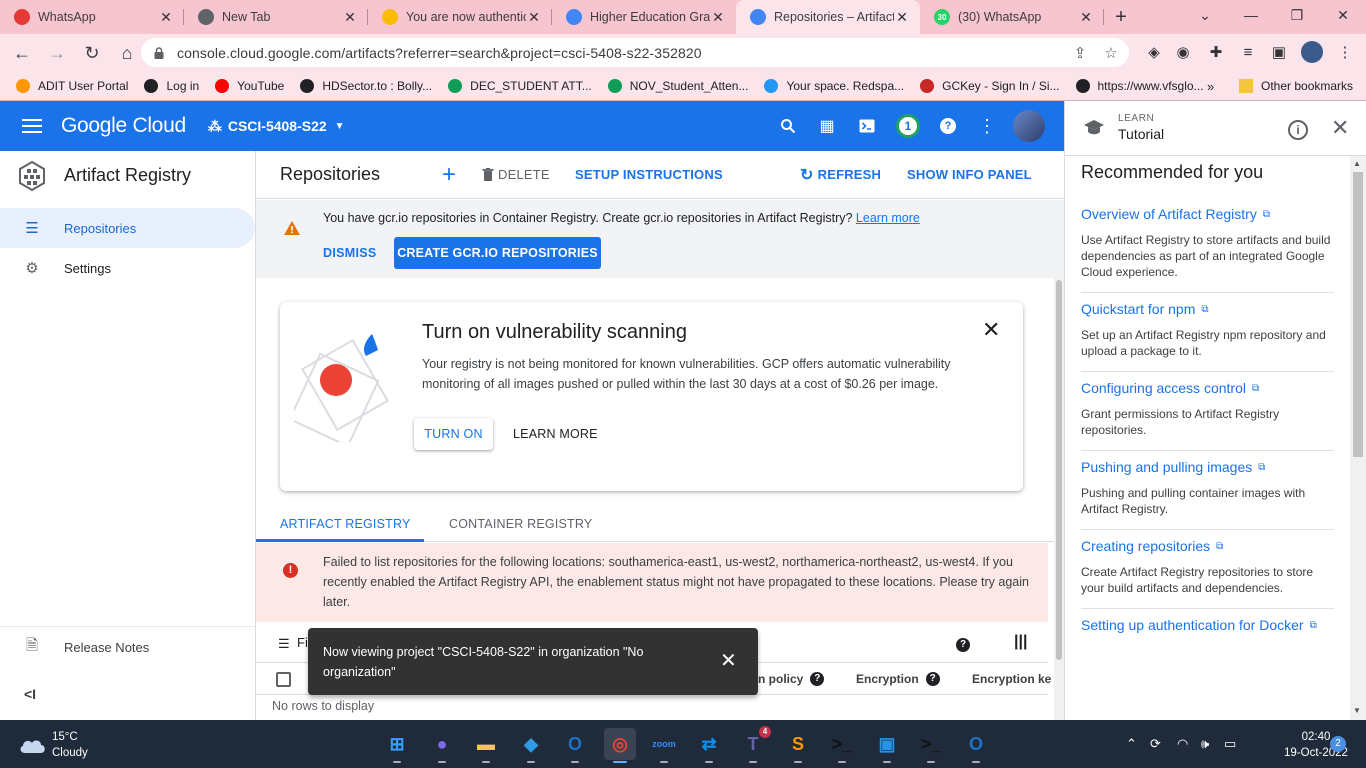  What do you see at coordinates (442, 745) in the screenshot?
I see `taskbar-app-video-chat: ●` at bounding box center [442, 745].